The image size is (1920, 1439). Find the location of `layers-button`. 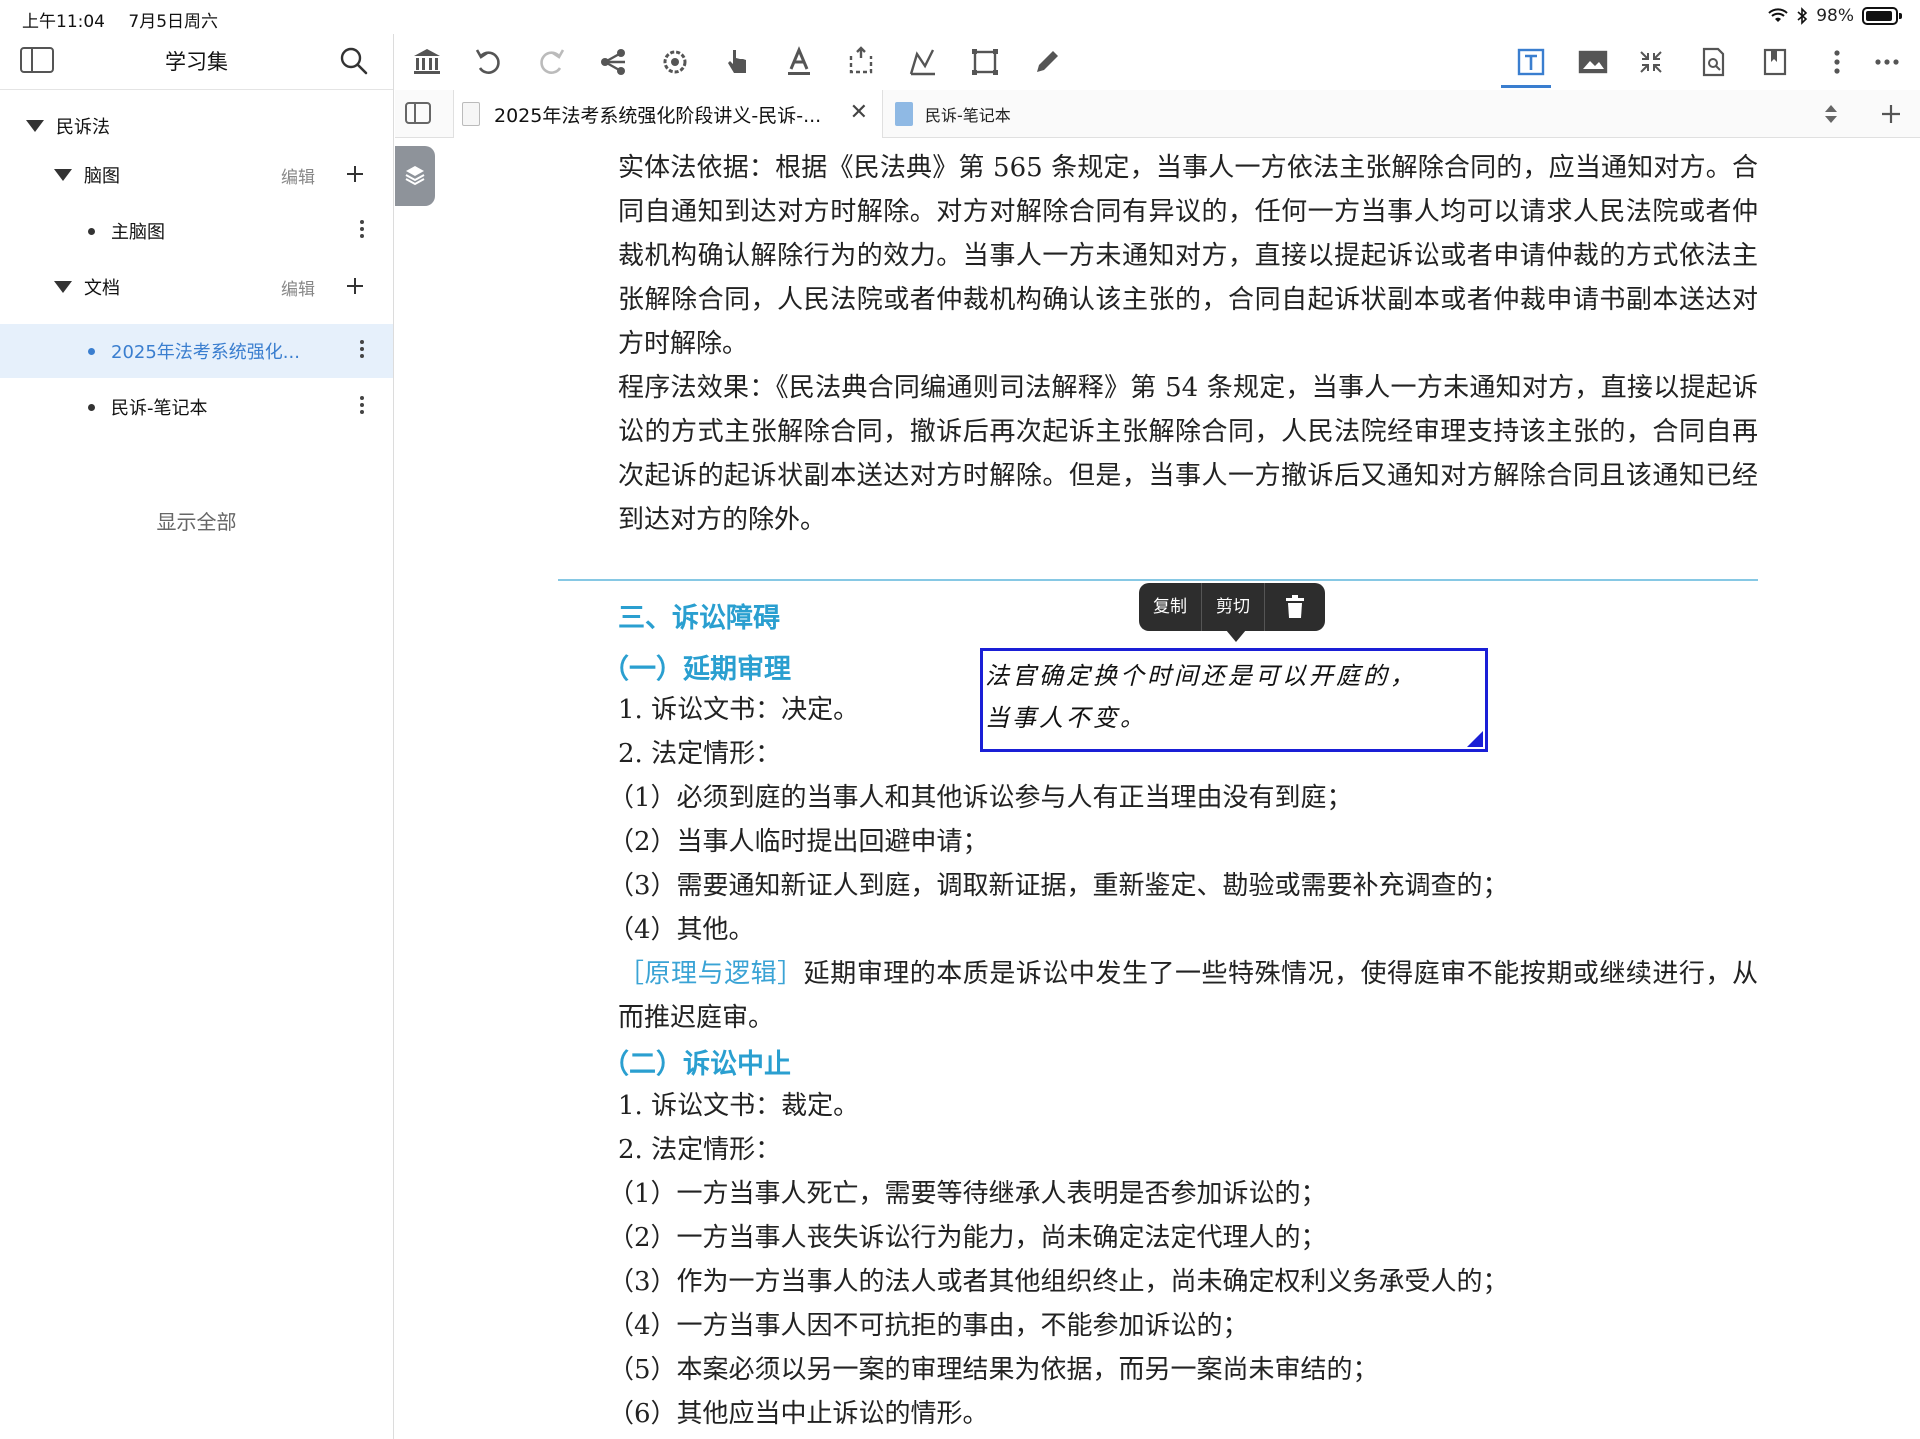

layers-button is located at coordinates (415, 176).